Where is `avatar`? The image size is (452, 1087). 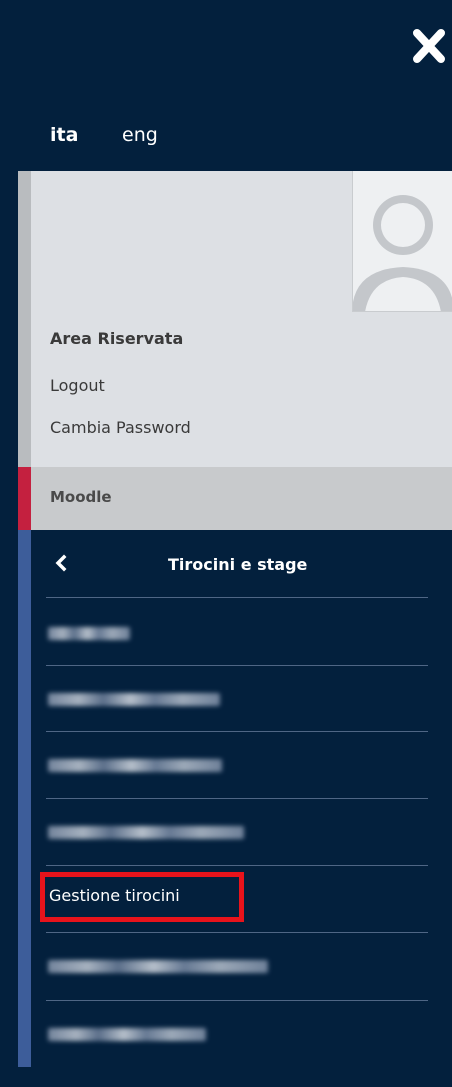 avatar is located at coordinates (402, 241).